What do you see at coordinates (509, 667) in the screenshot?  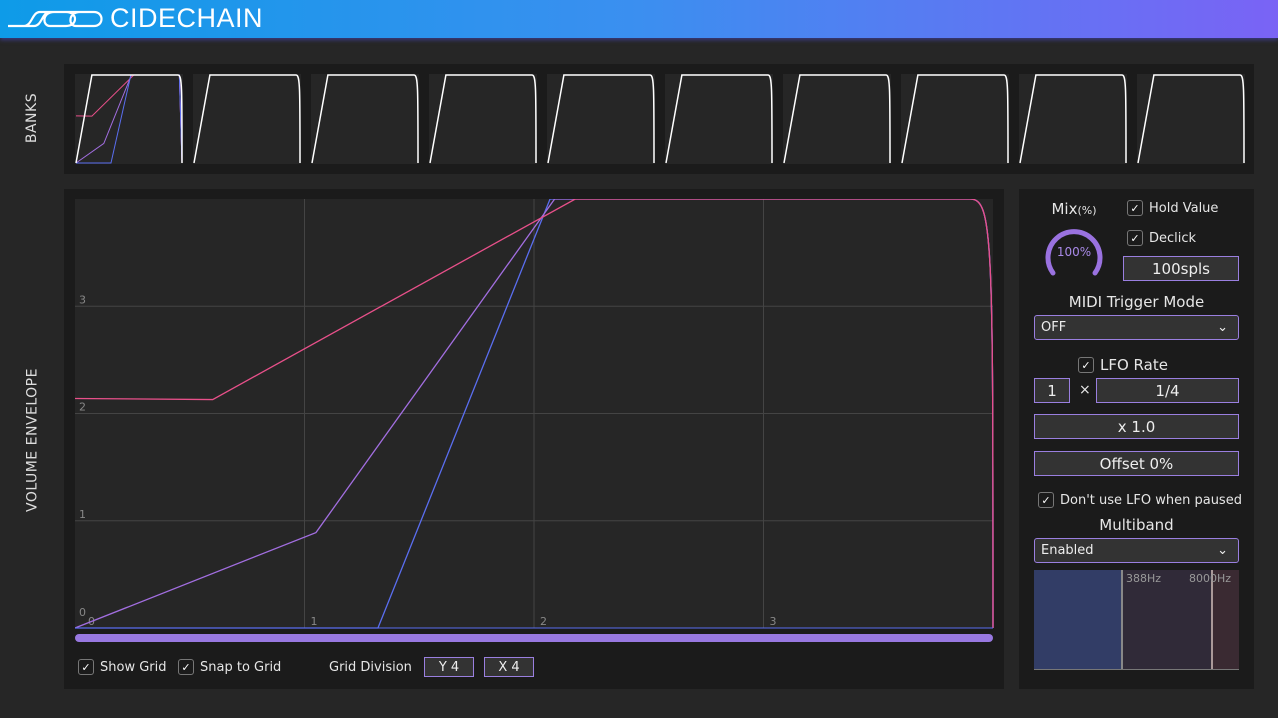 I see `grid-division-x: X 4` at bounding box center [509, 667].